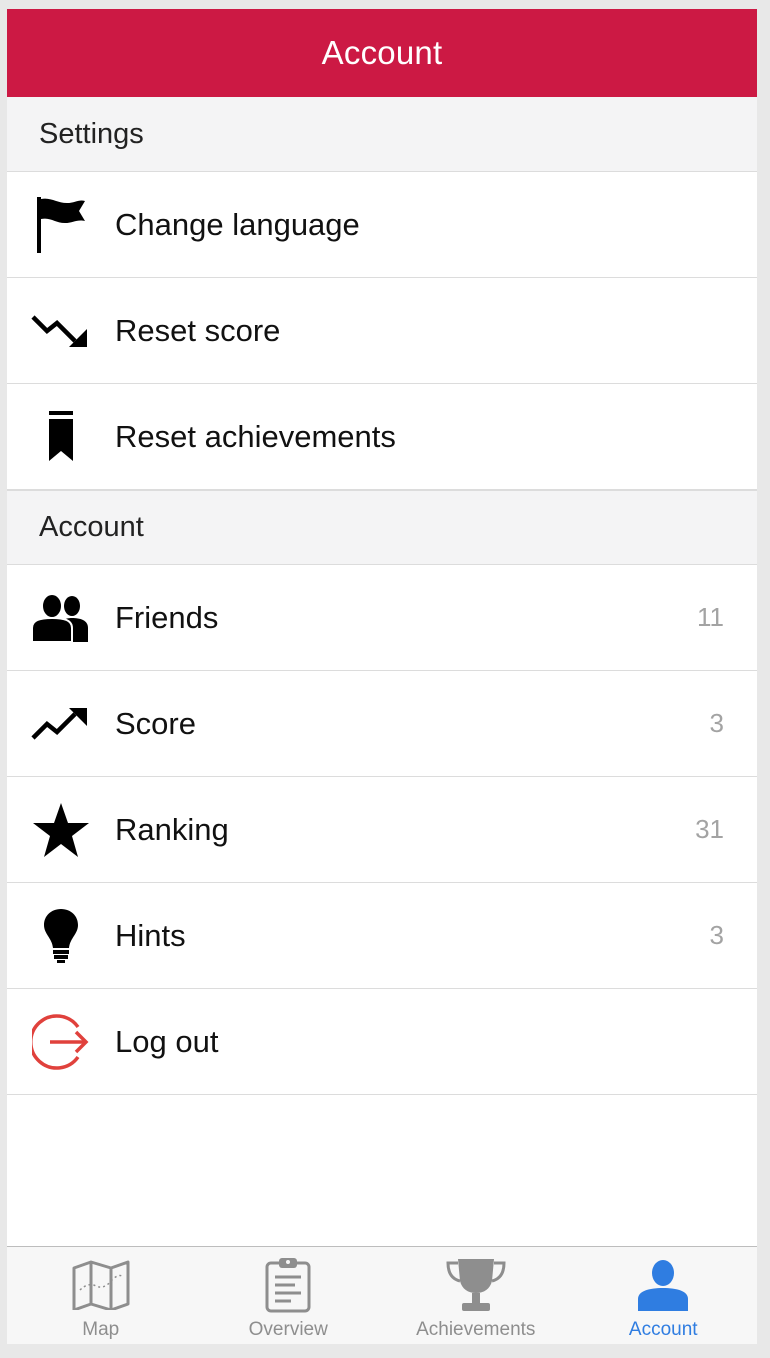  What do you see at coordinates (167, 617) in the screenshot?
I see `friends-label: Friends` at bounding box center [167, 617].